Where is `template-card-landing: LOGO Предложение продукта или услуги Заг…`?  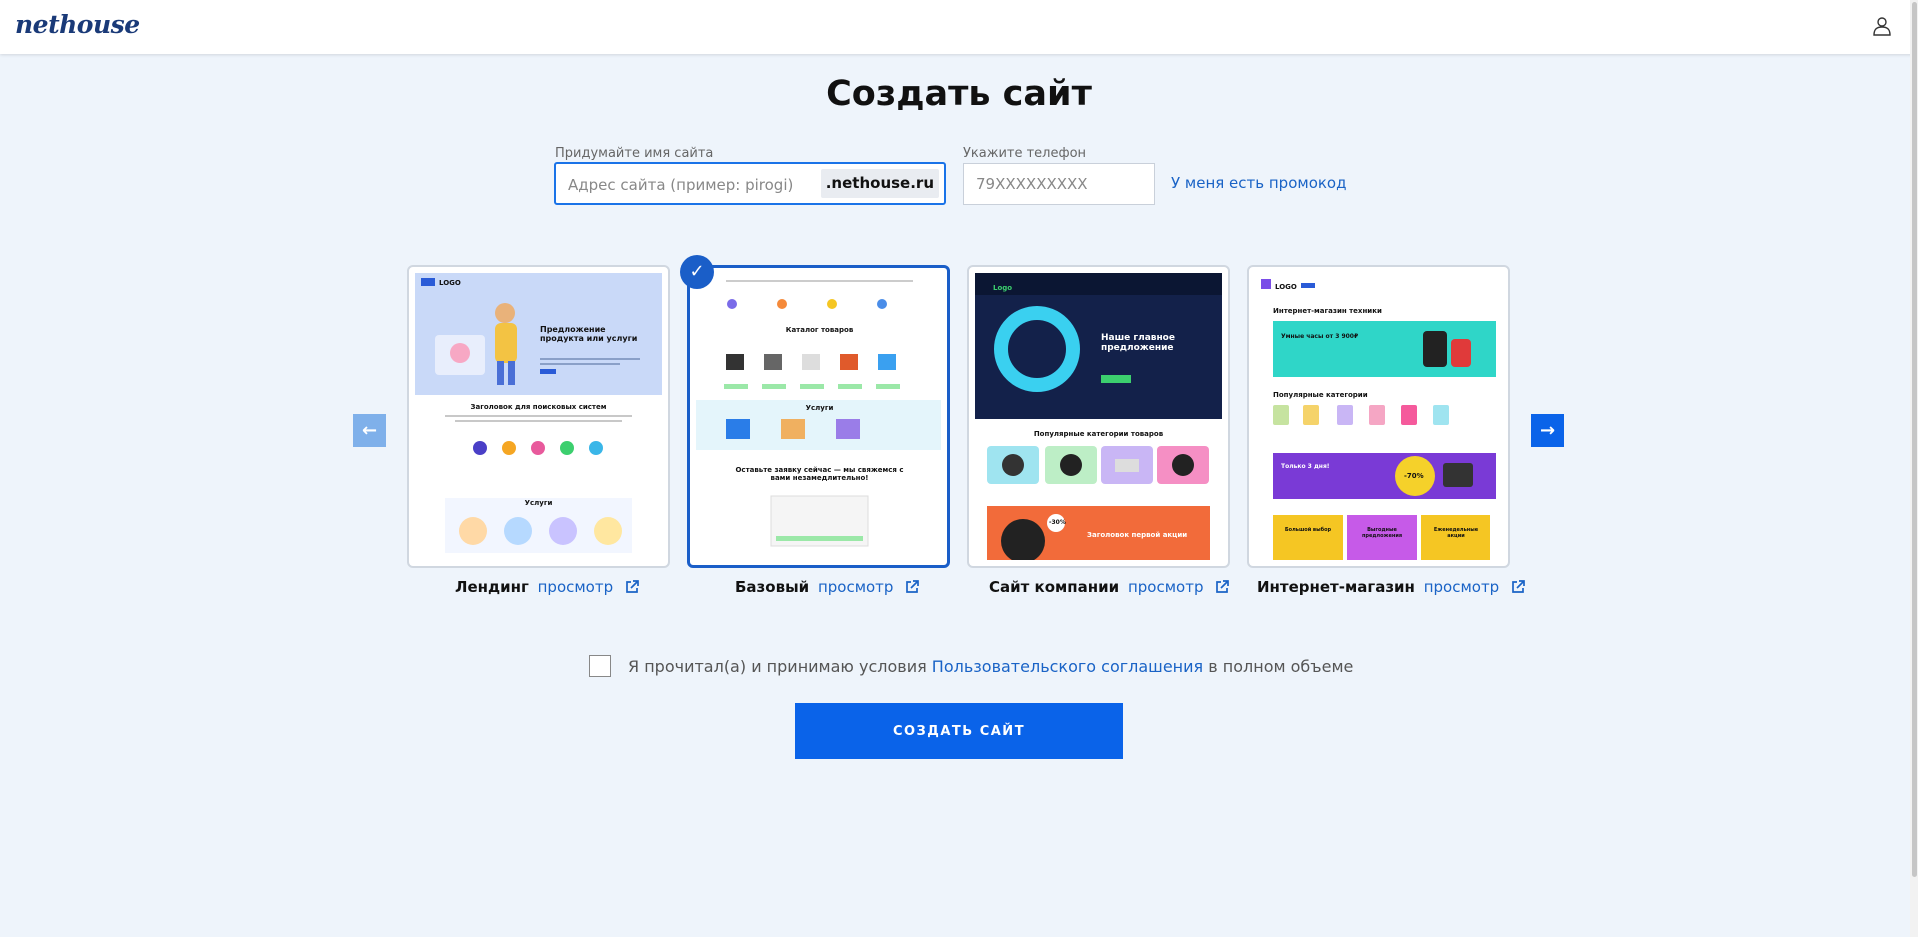 template-card-landing: LOGO Предложение продукта или услуги Заг… is located at coordinates (538, 416).